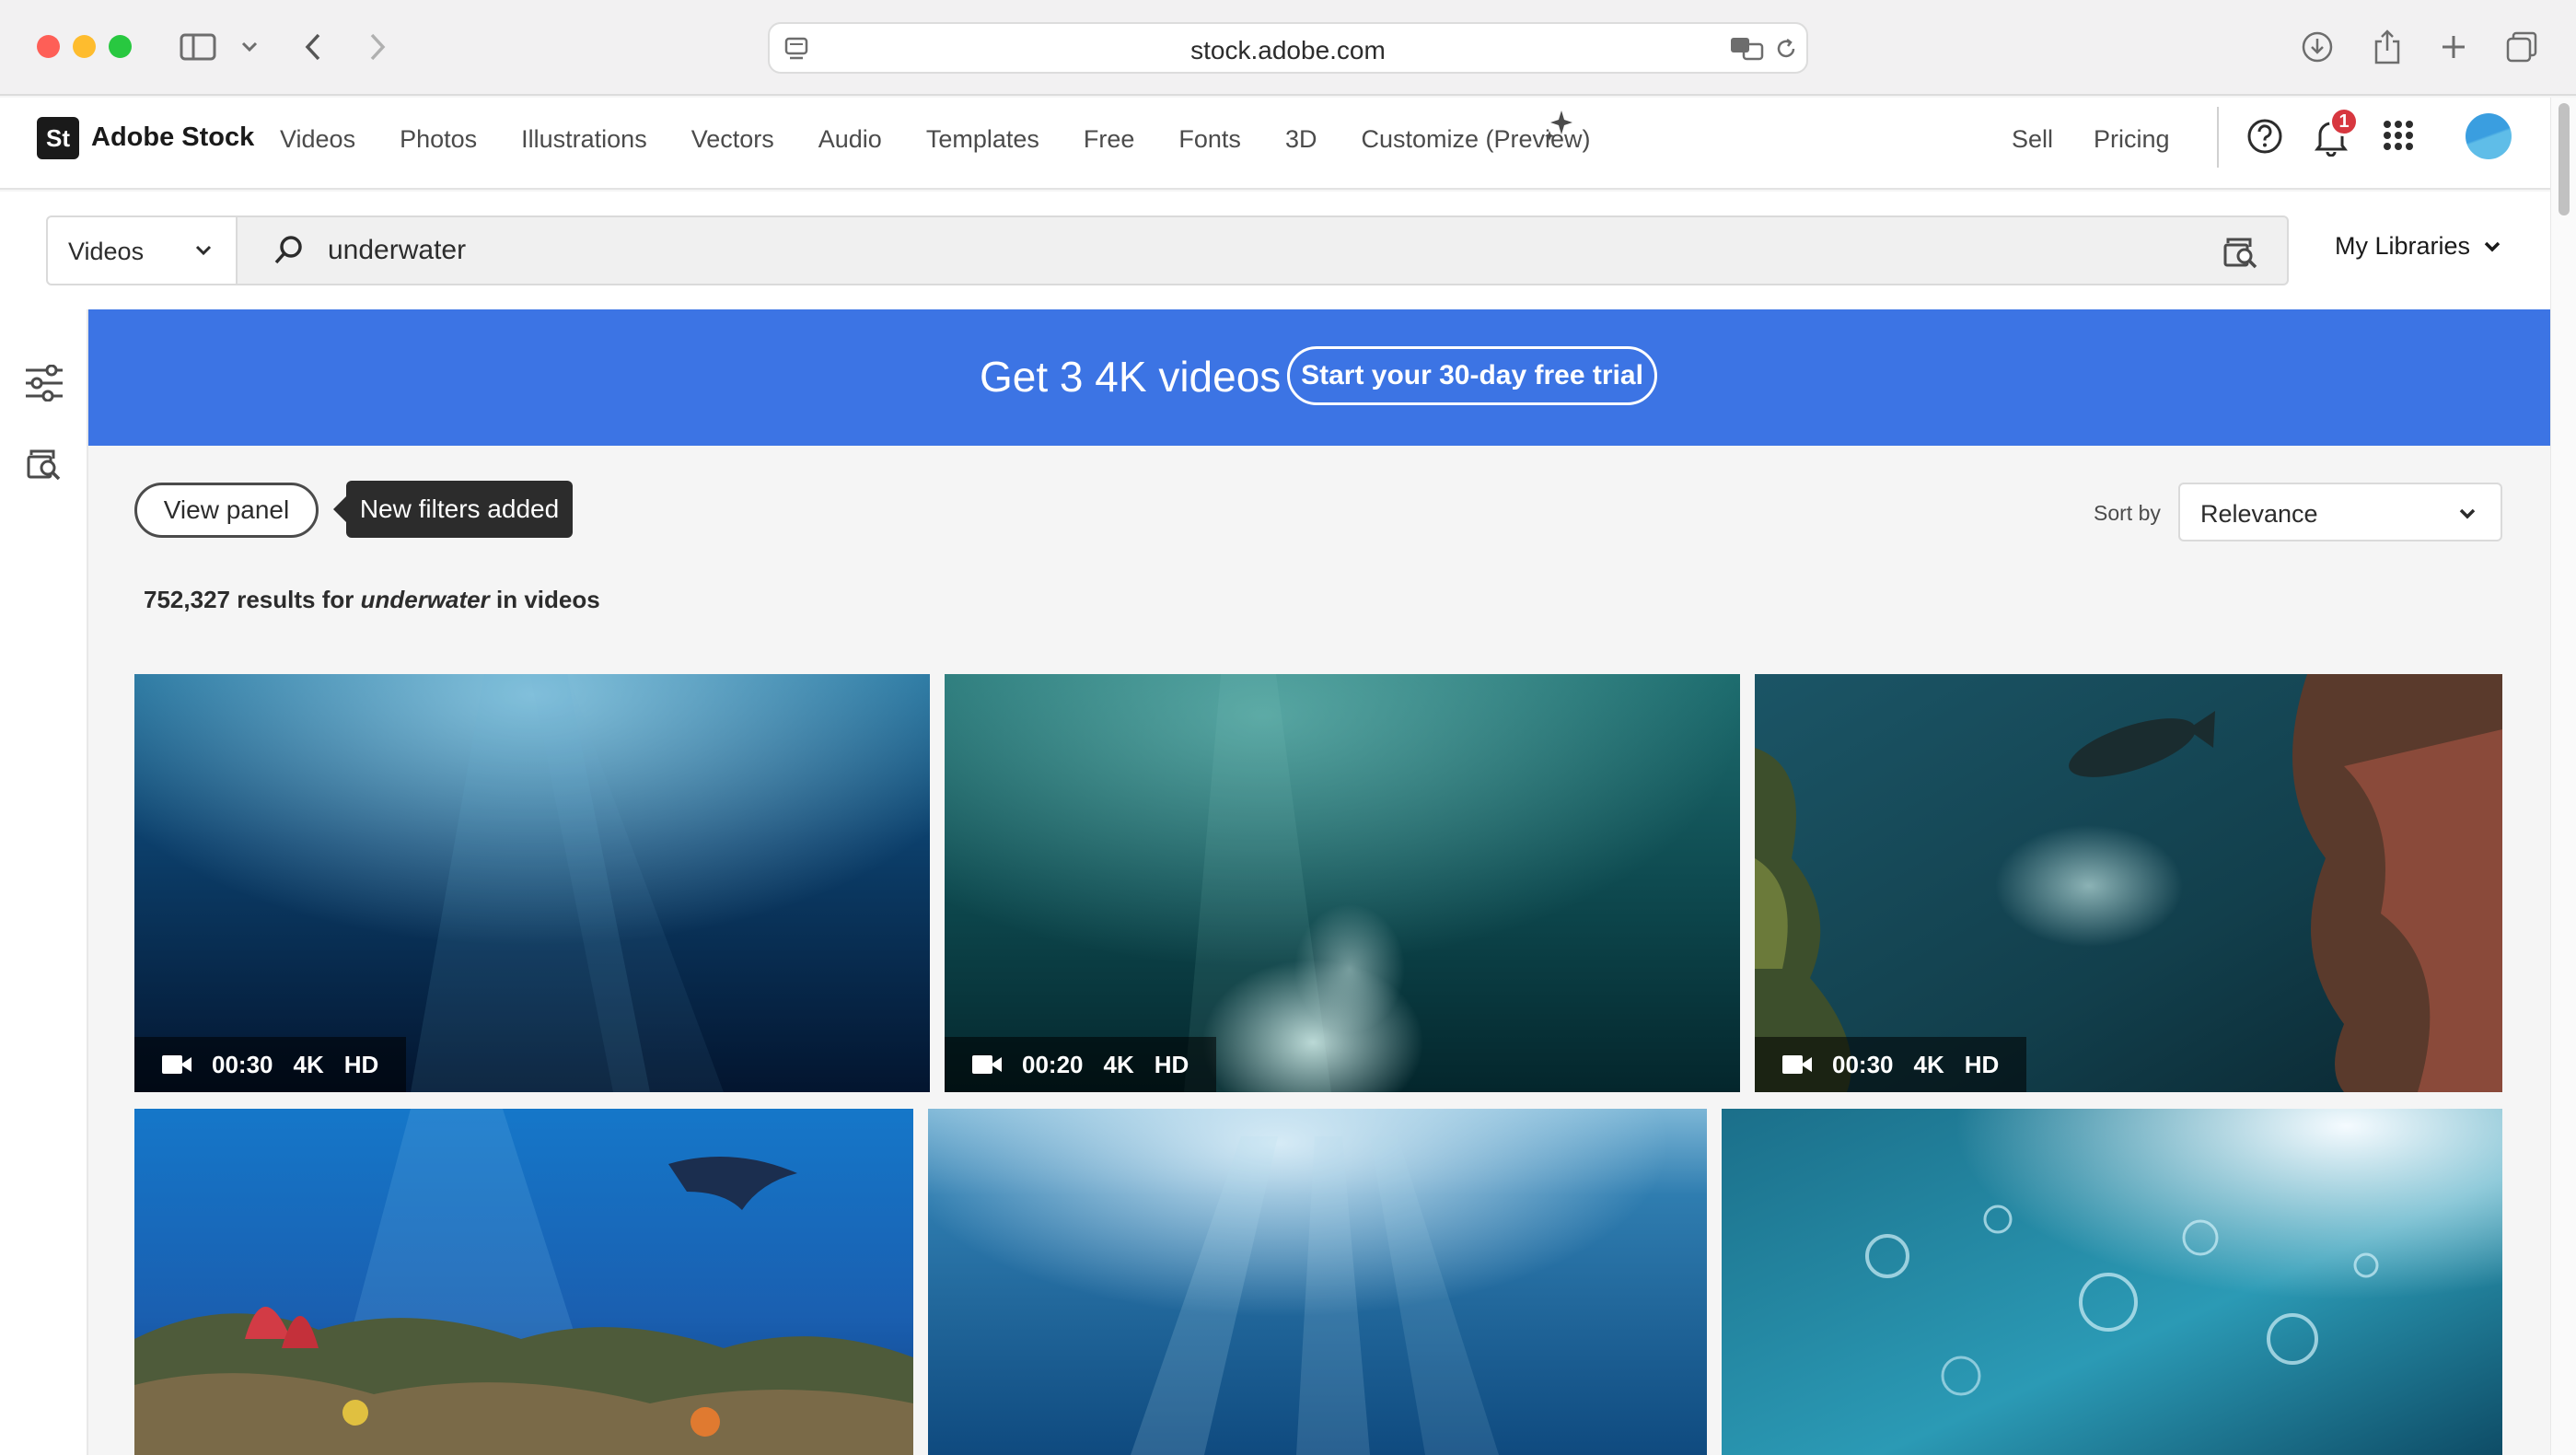 The image size is (2576, 1455). Describe the element at coordinates (453, 509) in the screenshot. I see `new-filters-tooltip: New filters added` at that location.